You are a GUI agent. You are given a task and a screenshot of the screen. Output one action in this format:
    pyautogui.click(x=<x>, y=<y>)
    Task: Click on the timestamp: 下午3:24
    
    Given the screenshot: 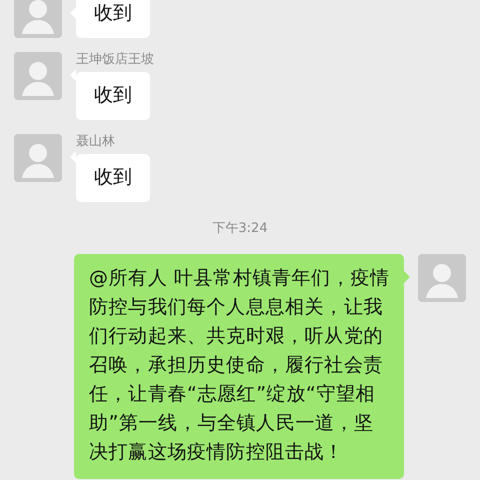 What is the action you would take?
    pyautogui.click(x=240, y=229)
    